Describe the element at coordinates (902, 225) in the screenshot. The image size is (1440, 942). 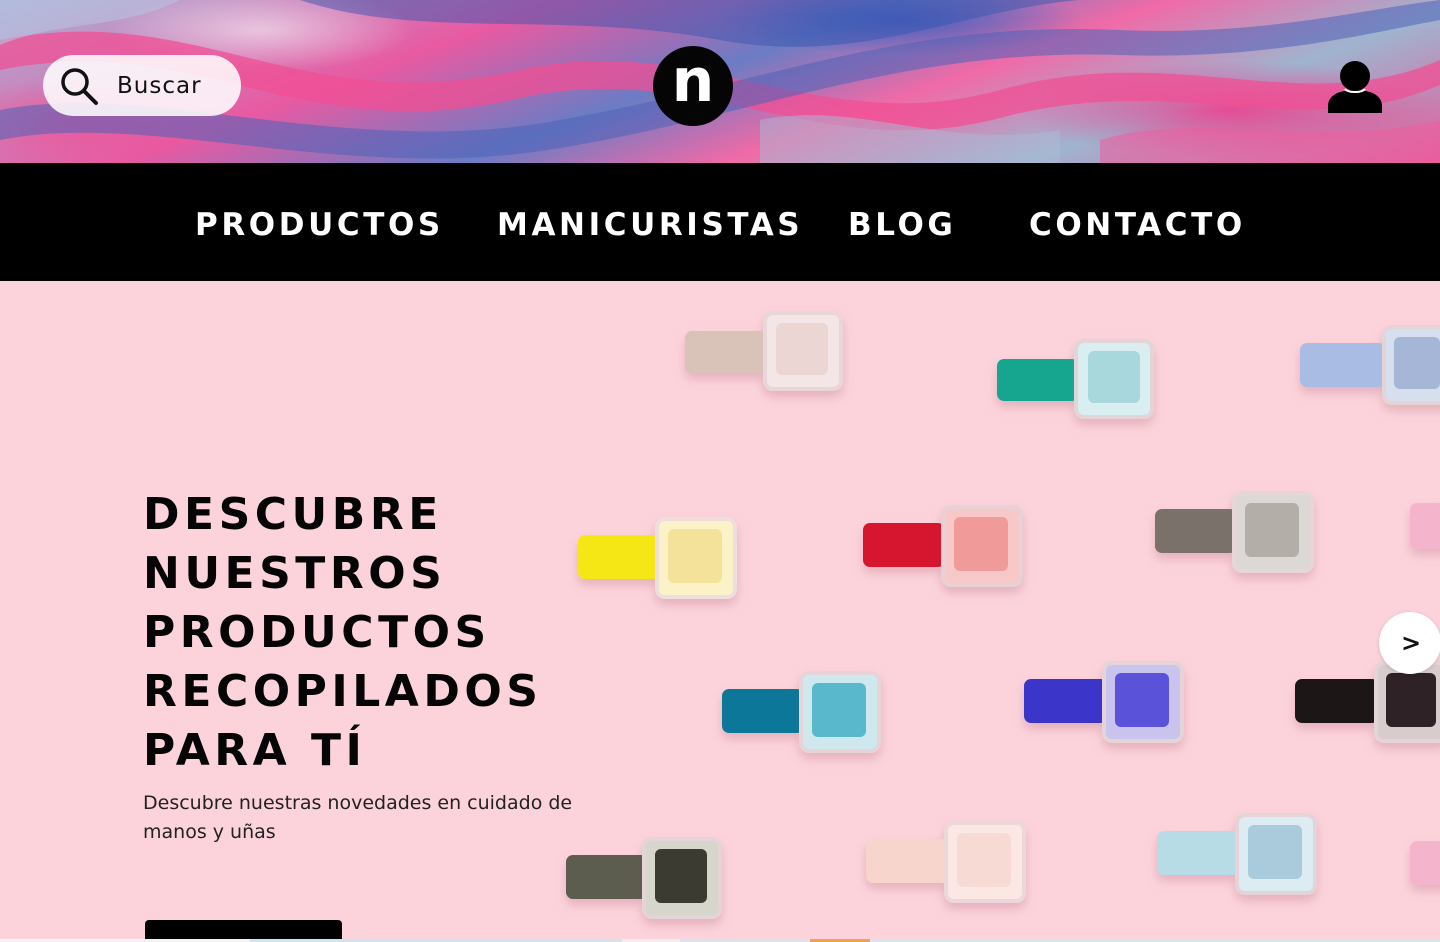
I see `nav-item-blog: BLOG` at that location.